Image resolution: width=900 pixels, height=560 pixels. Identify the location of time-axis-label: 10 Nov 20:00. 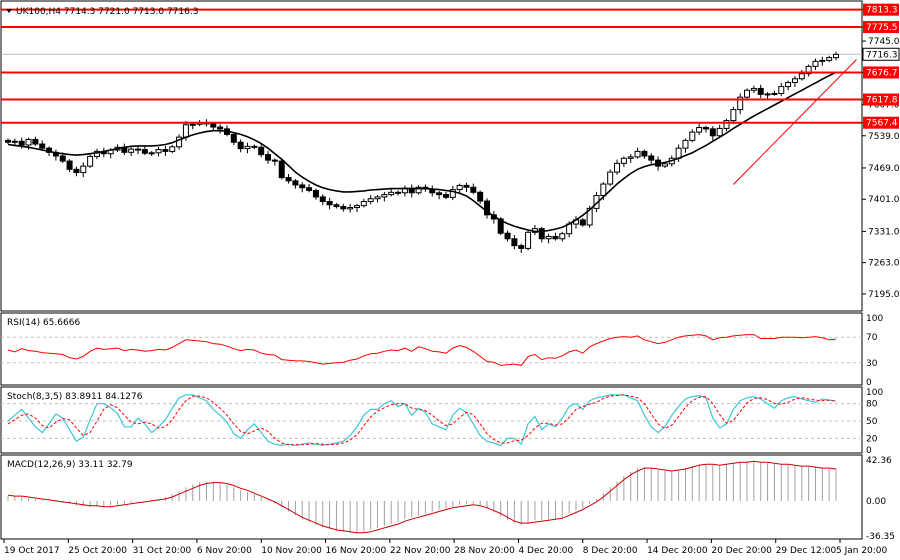
(291, 551).